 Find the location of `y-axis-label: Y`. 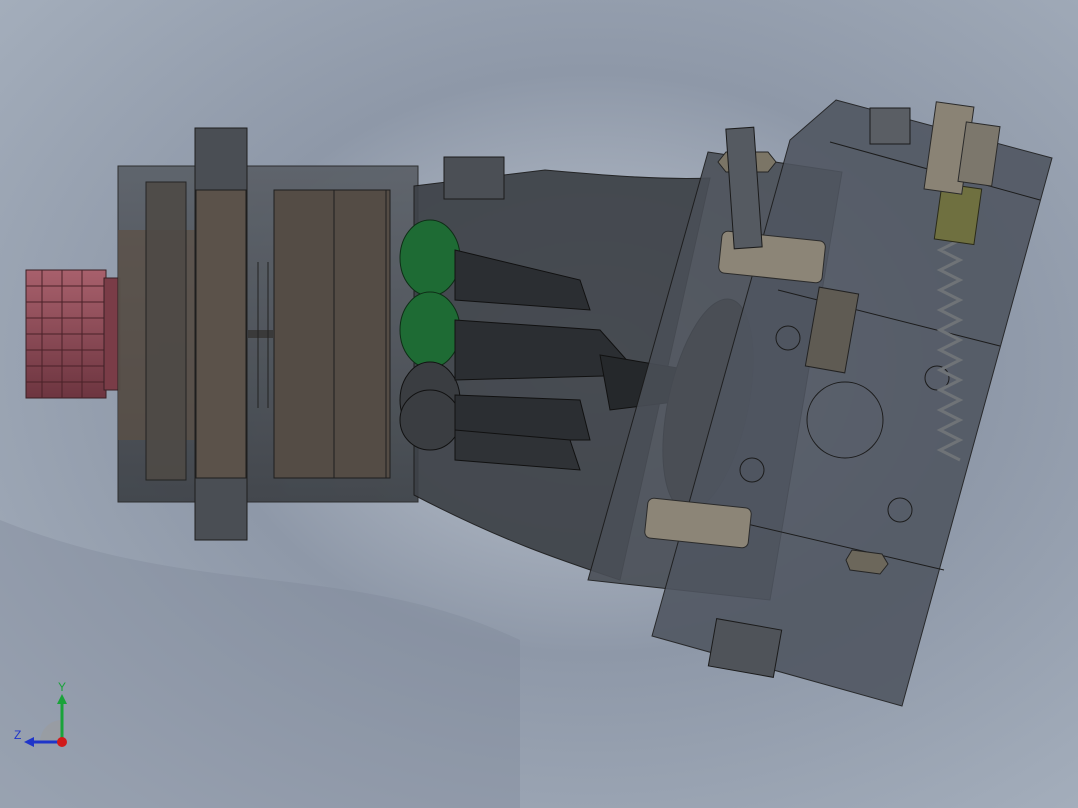

y-axis-label: Y is located at coordinates (62, 687).